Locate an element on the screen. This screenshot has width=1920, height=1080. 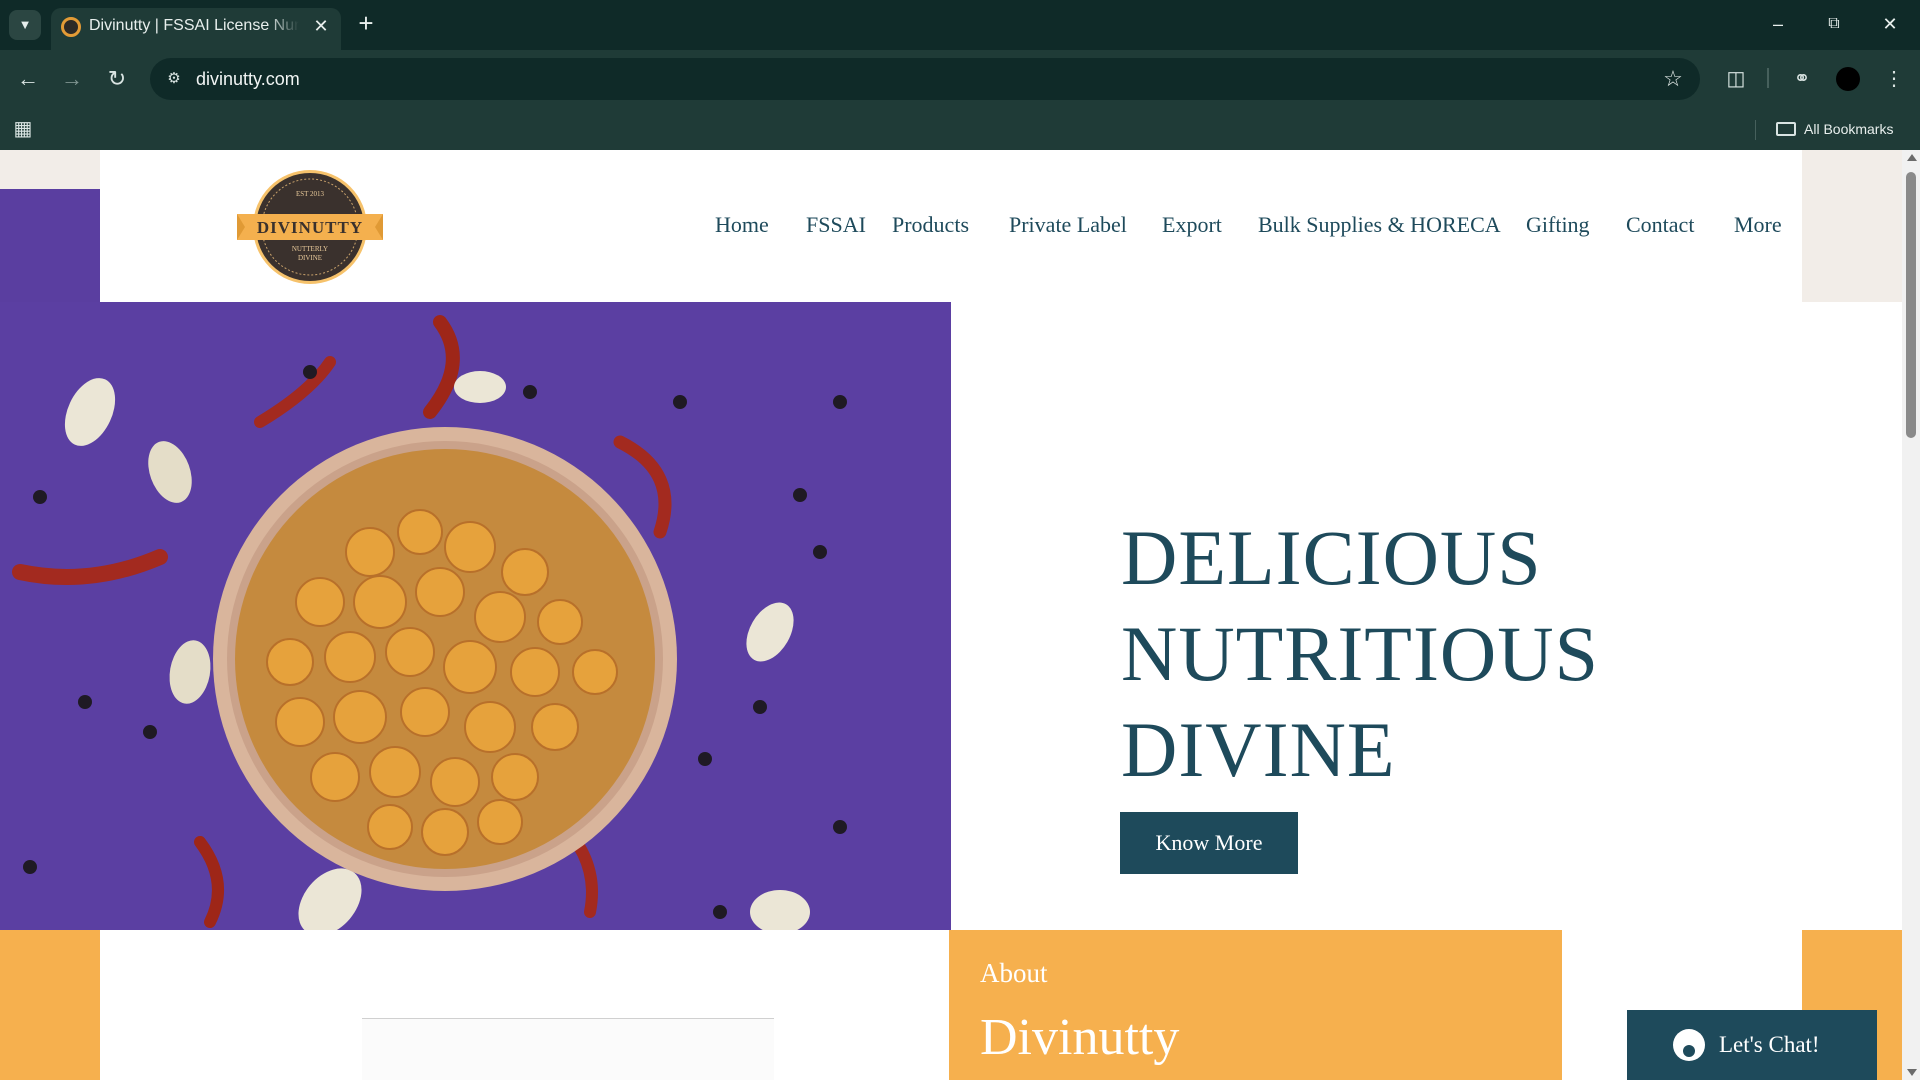
puzzle-icon: ◫ is located at coordinates (1736, 79).